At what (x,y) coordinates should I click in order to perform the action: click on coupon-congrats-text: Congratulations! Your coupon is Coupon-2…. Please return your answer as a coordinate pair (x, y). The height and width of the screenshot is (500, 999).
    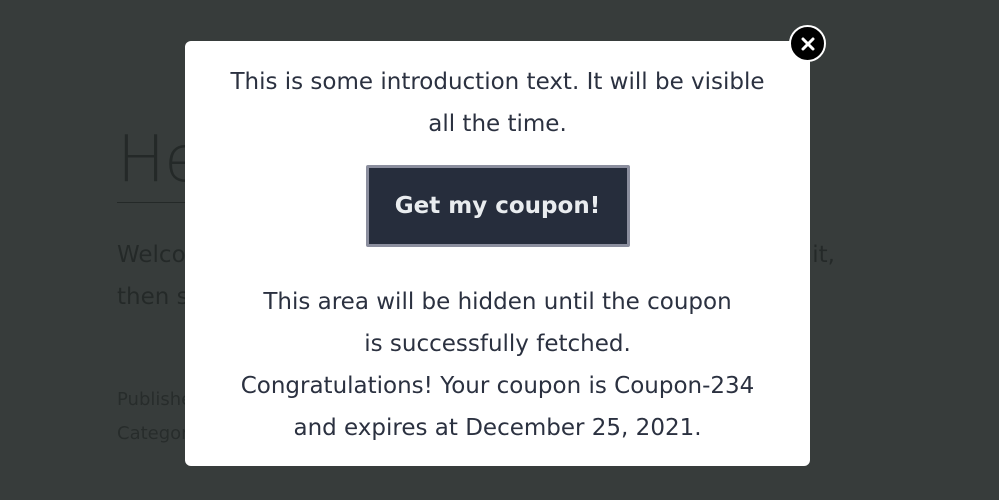
    Looking at the image, I should click on (497, 407).